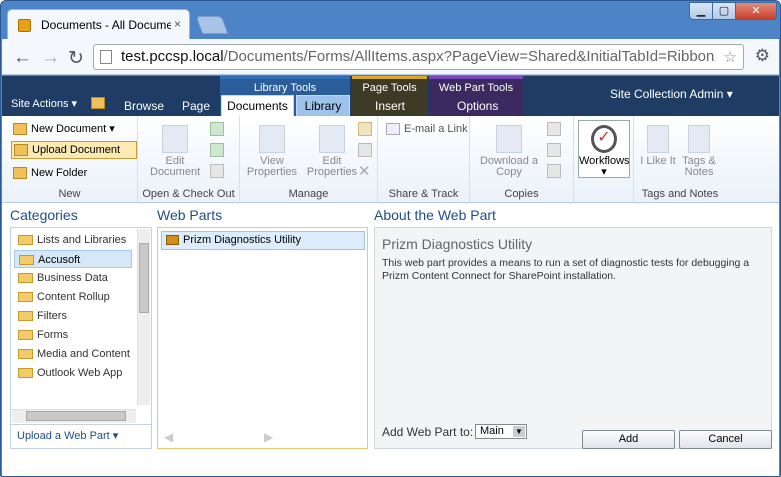 The image size is (781, 477). I want to click on email-icon, so click(393, 129).